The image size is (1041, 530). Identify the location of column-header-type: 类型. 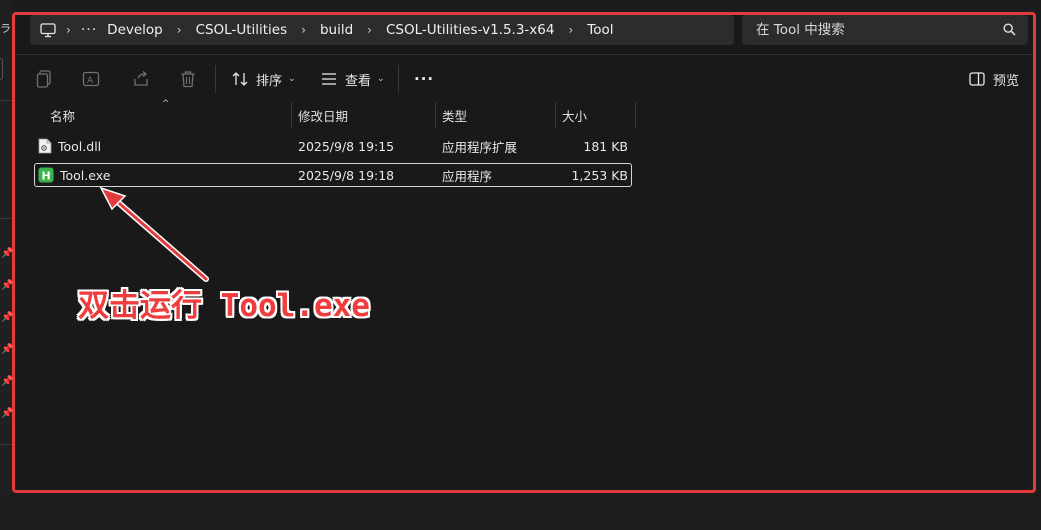
(496, 115).